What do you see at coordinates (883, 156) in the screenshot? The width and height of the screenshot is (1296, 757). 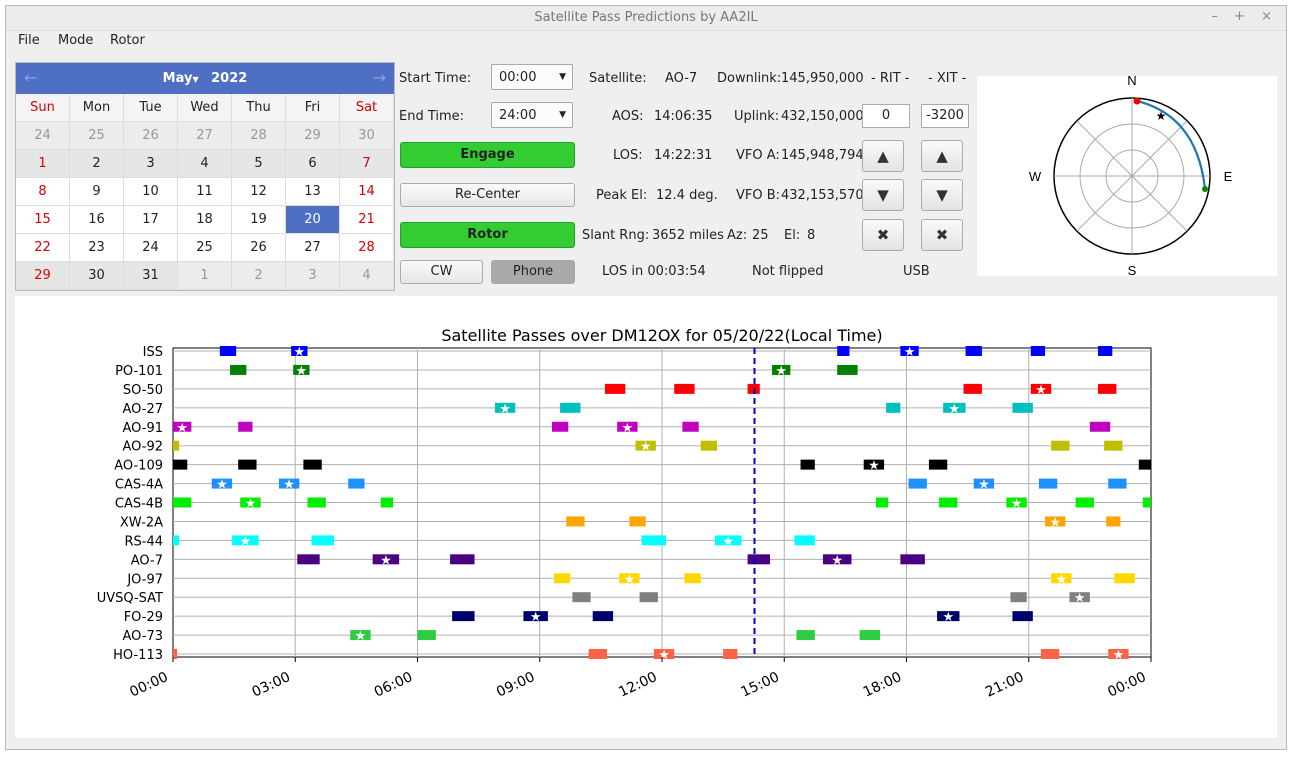 I see `rit-up-button: ▲` at bounding box center [883, 156].